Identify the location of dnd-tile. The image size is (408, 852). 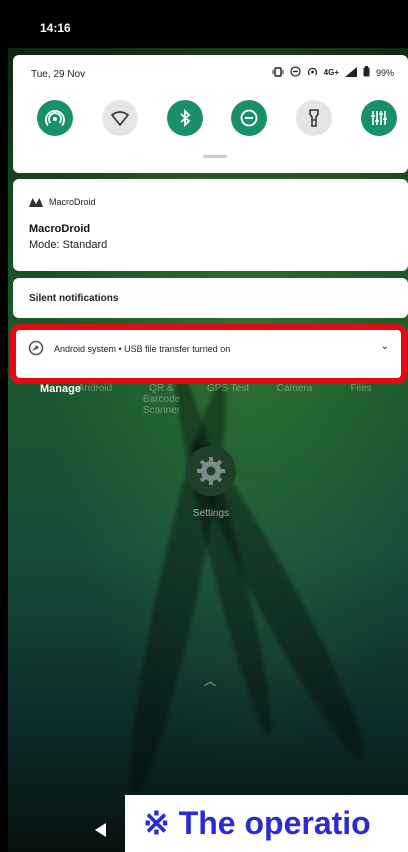
(249, 118).